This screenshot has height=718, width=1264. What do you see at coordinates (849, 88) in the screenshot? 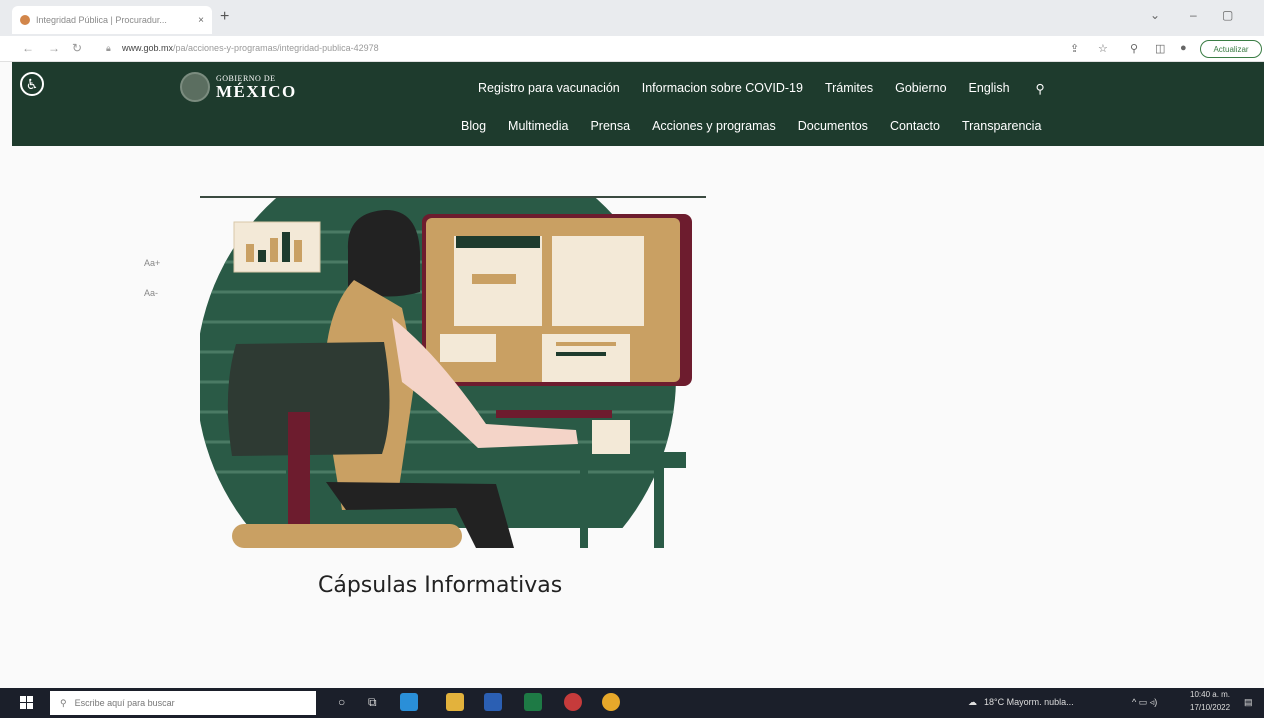
I see `nav-tramites: Trámites` at bounding box center [849, 88].